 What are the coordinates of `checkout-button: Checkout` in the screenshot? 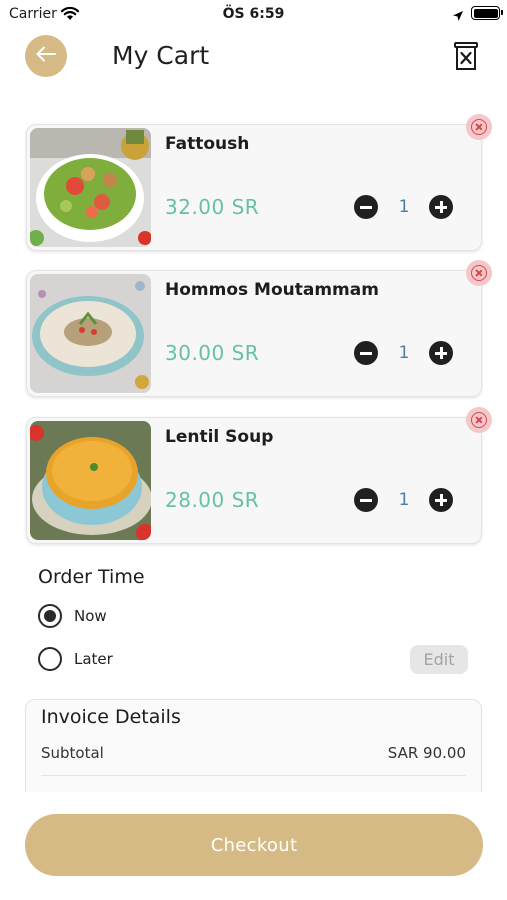 It's located at (254, 845).